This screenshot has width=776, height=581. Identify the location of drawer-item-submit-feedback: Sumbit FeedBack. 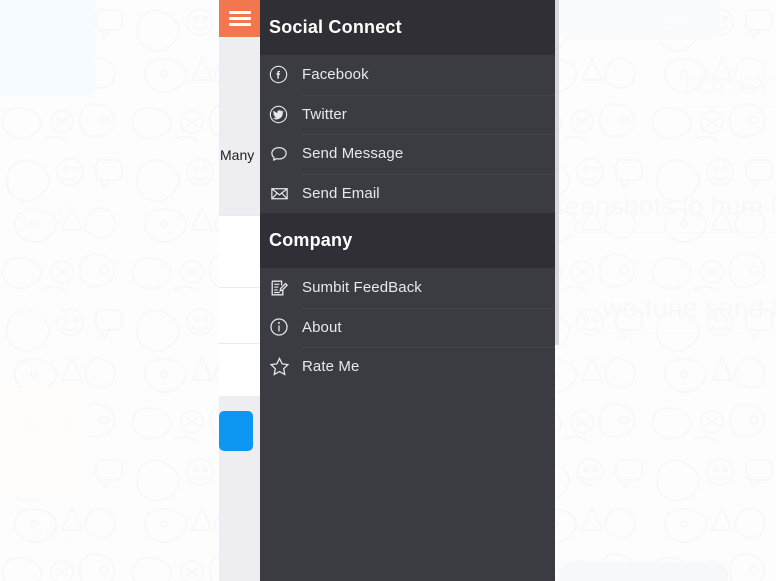
(407, 288).